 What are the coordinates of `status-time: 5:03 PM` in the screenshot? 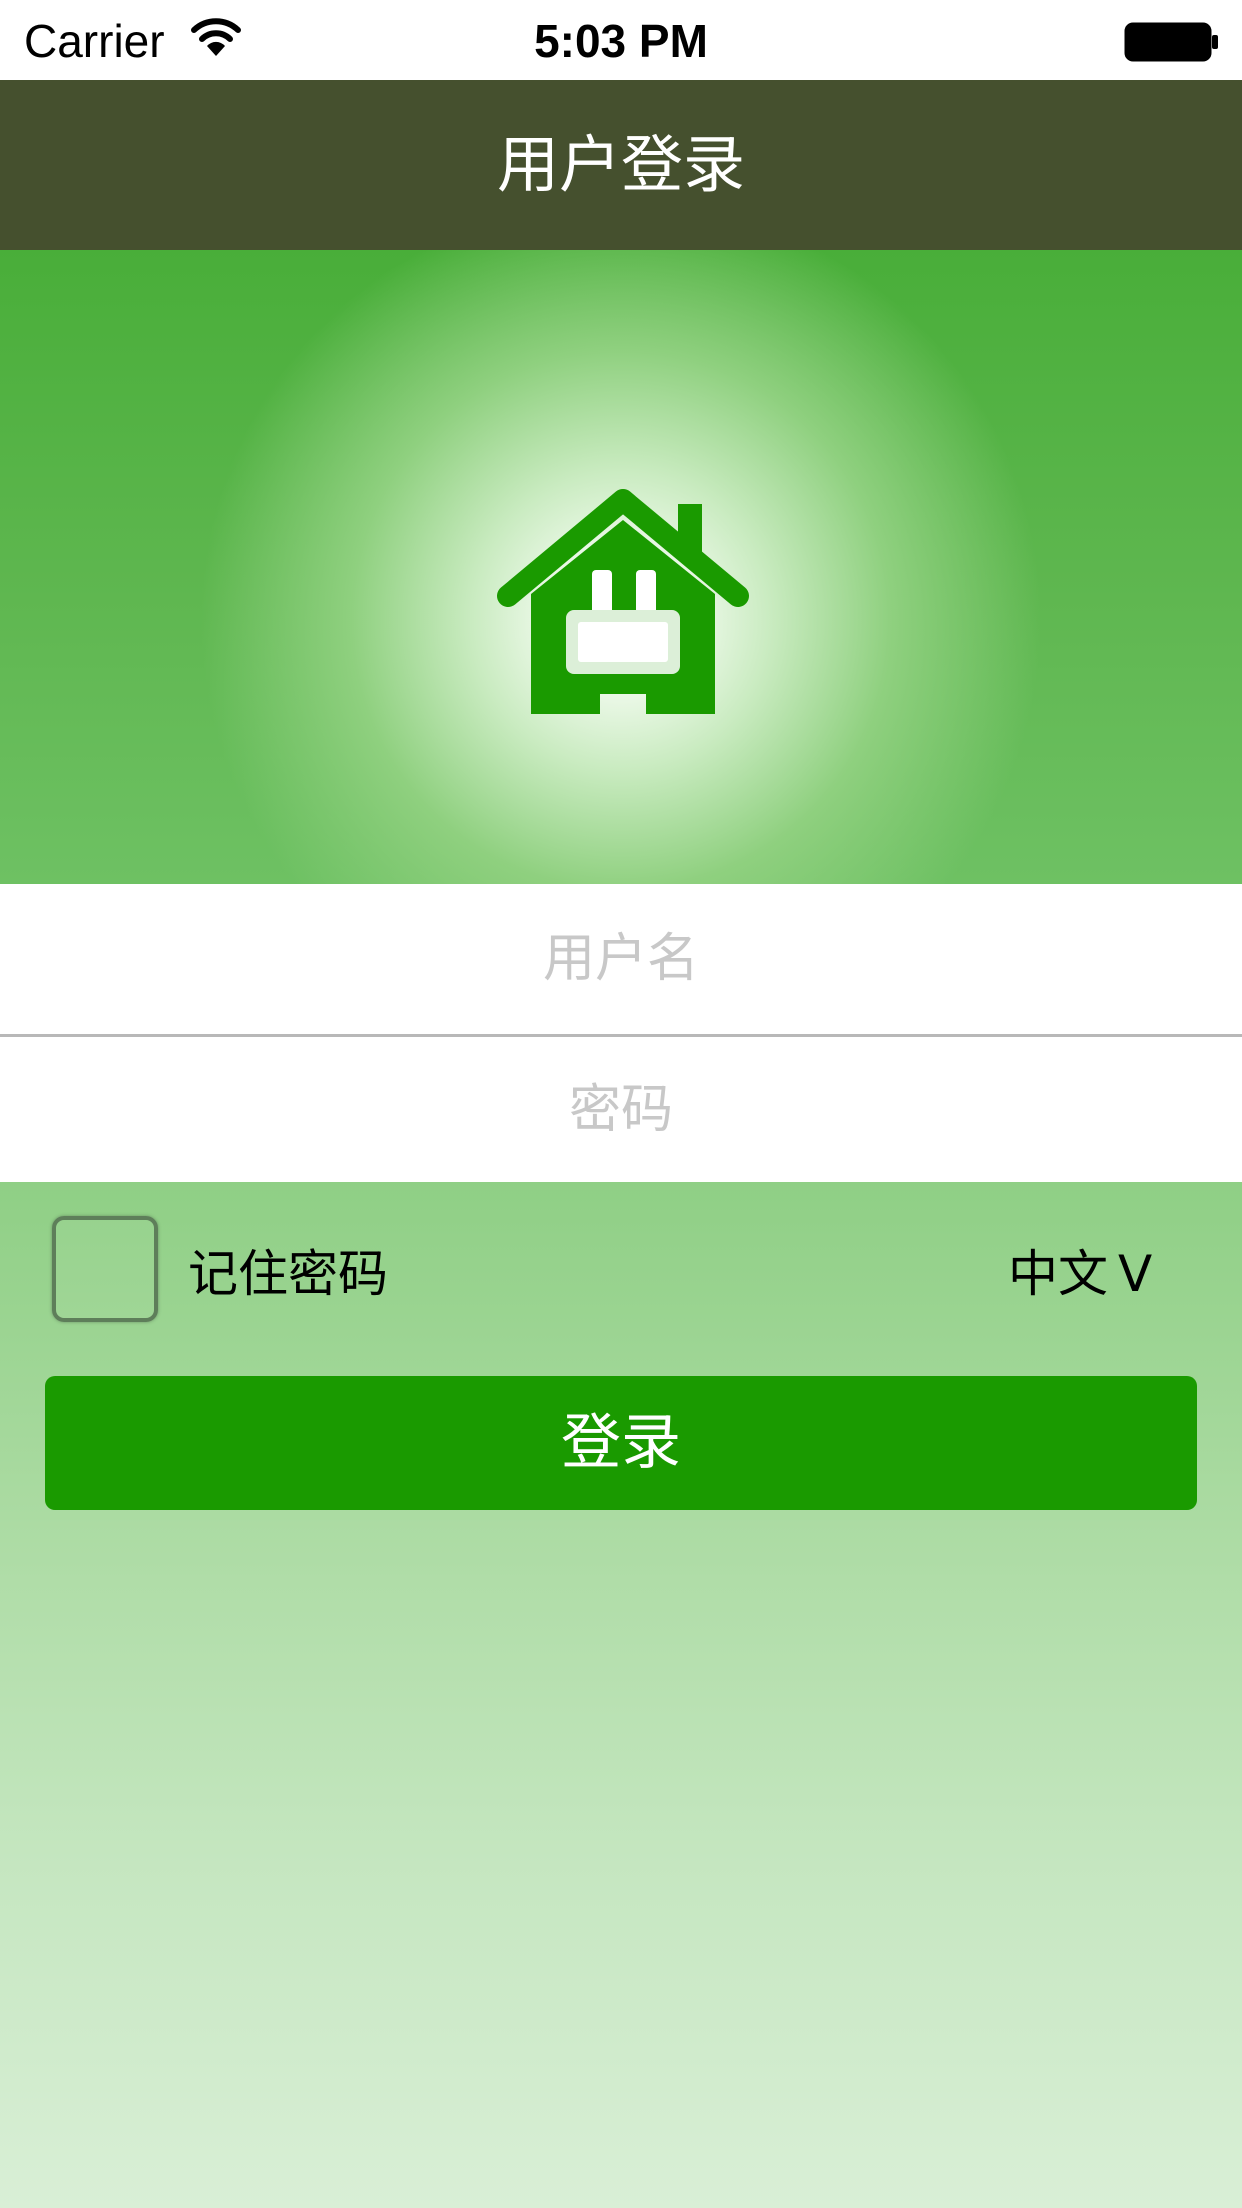 It's located at (621, 41).